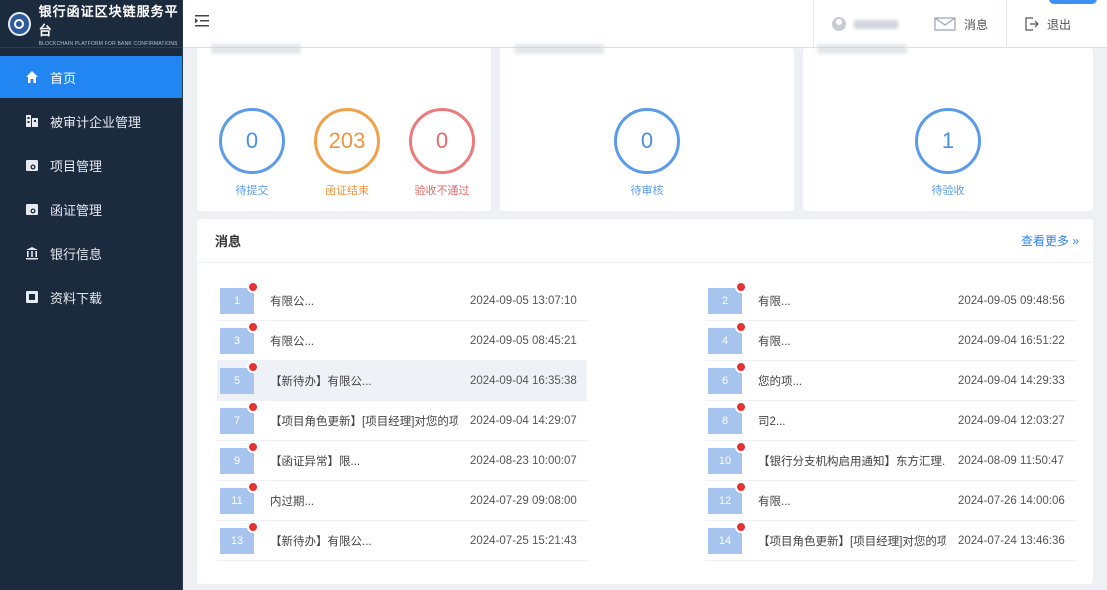 This screenshot has width=1107, height=590. What do you see at coordinates (890, 500) in the screenshot?
I see `message-row: 12 有限... 2024-07-26 14:00:06` at bounding box center [890, 500].